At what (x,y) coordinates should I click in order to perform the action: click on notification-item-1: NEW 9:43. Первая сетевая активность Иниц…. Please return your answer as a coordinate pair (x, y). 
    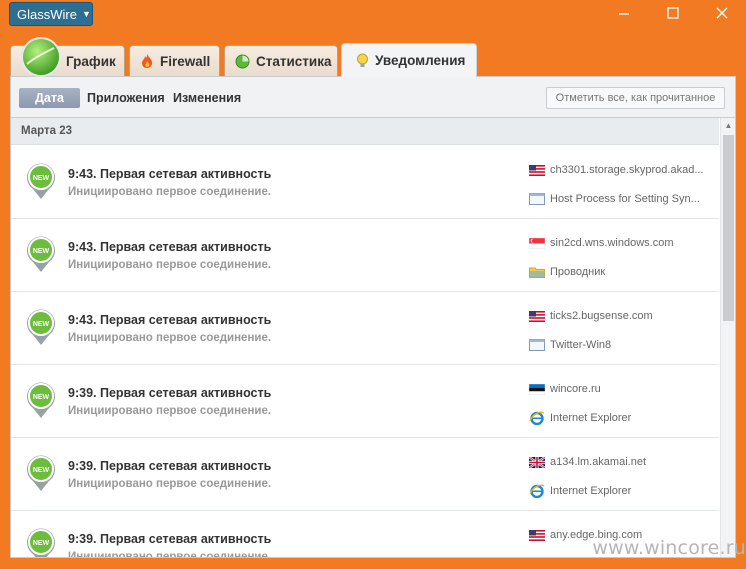
    Looking at the image, I should click on (365, 182).